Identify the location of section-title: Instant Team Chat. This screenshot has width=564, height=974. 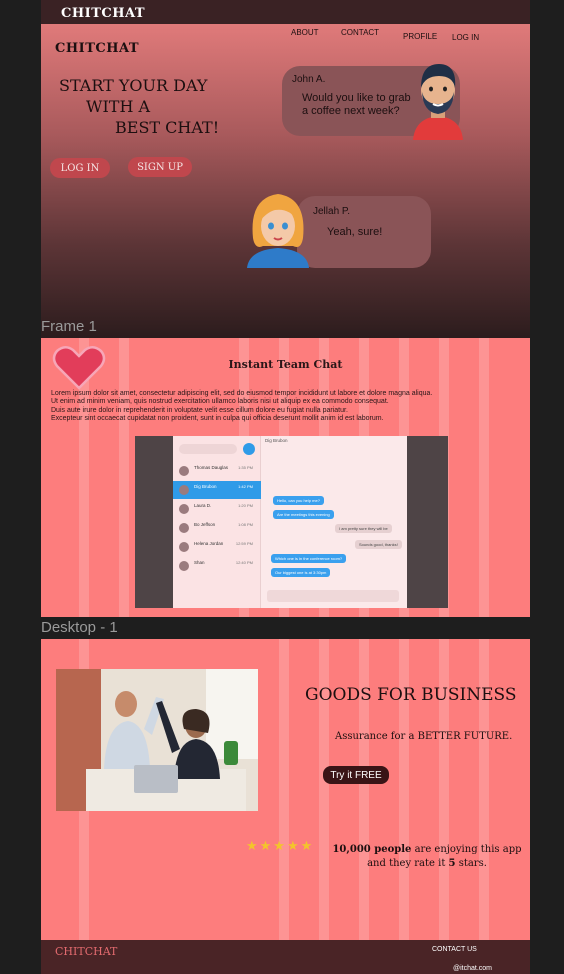
(285, 364).